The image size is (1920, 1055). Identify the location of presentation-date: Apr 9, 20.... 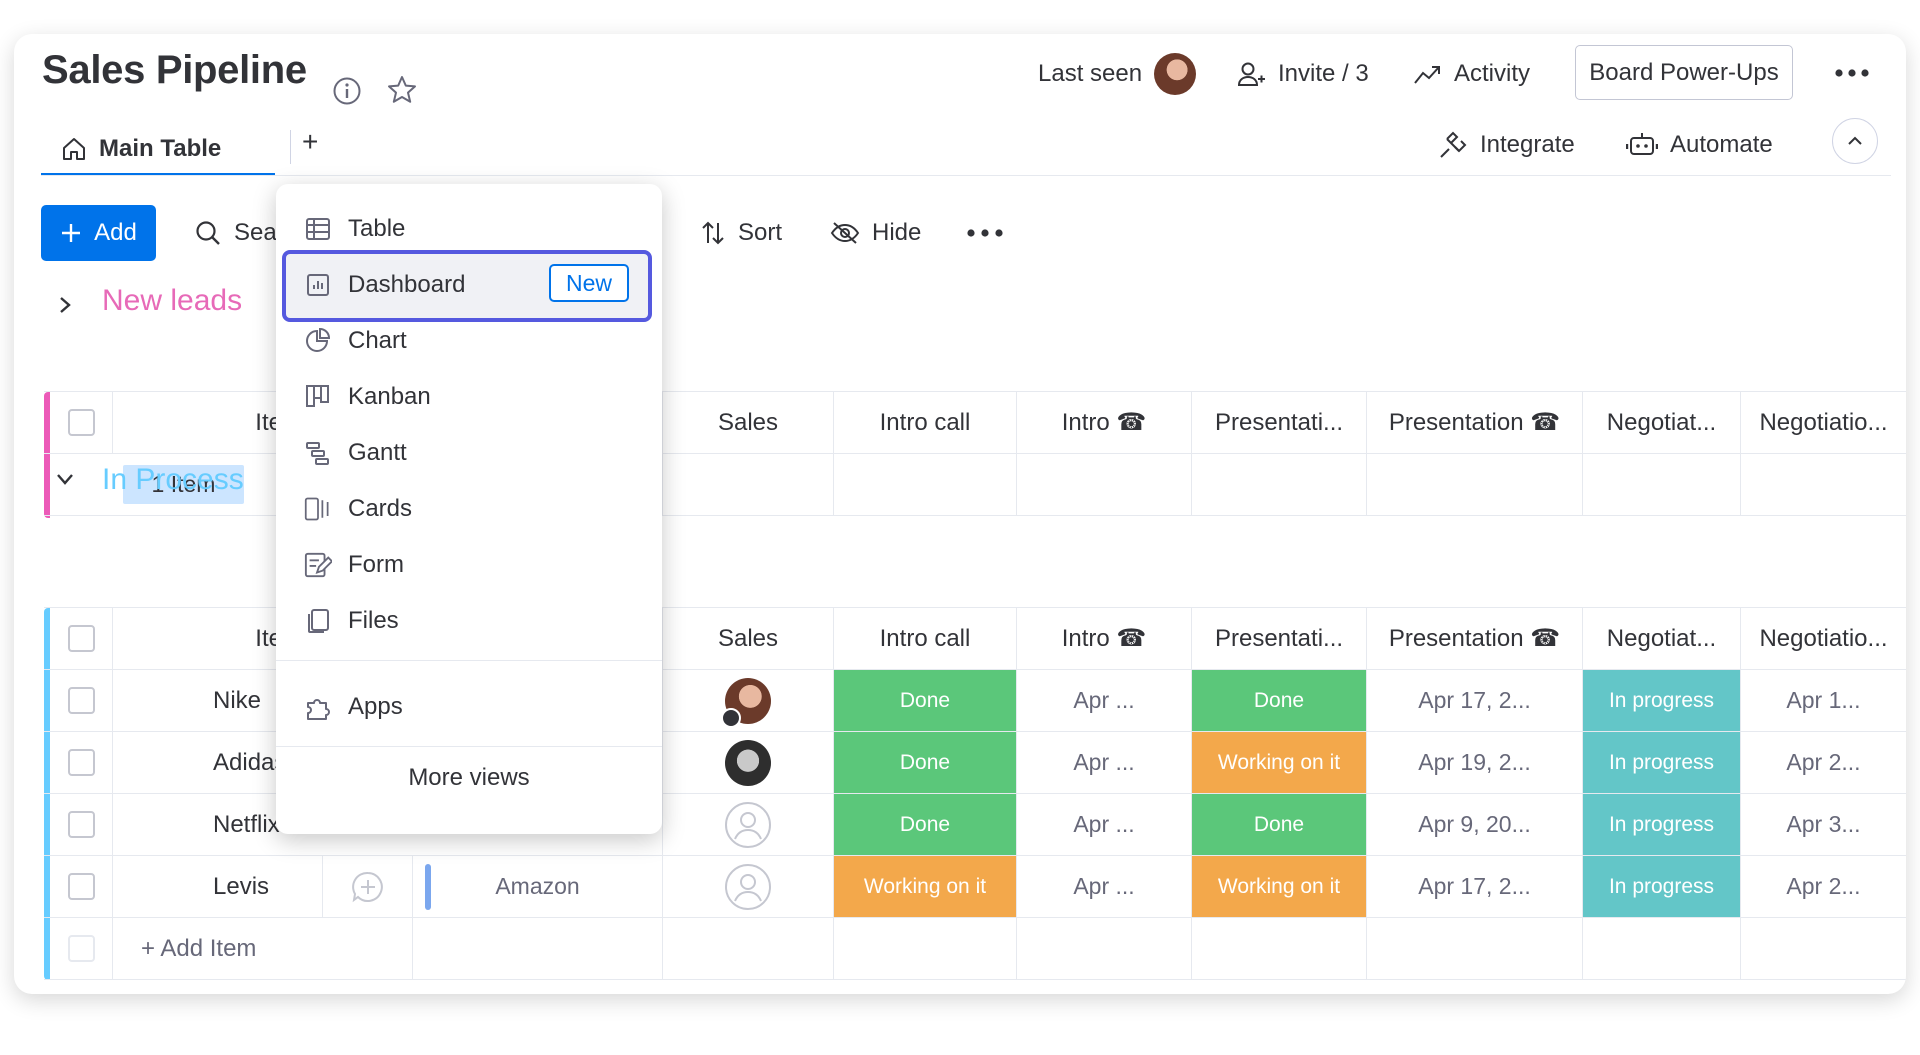
(1474, 824).